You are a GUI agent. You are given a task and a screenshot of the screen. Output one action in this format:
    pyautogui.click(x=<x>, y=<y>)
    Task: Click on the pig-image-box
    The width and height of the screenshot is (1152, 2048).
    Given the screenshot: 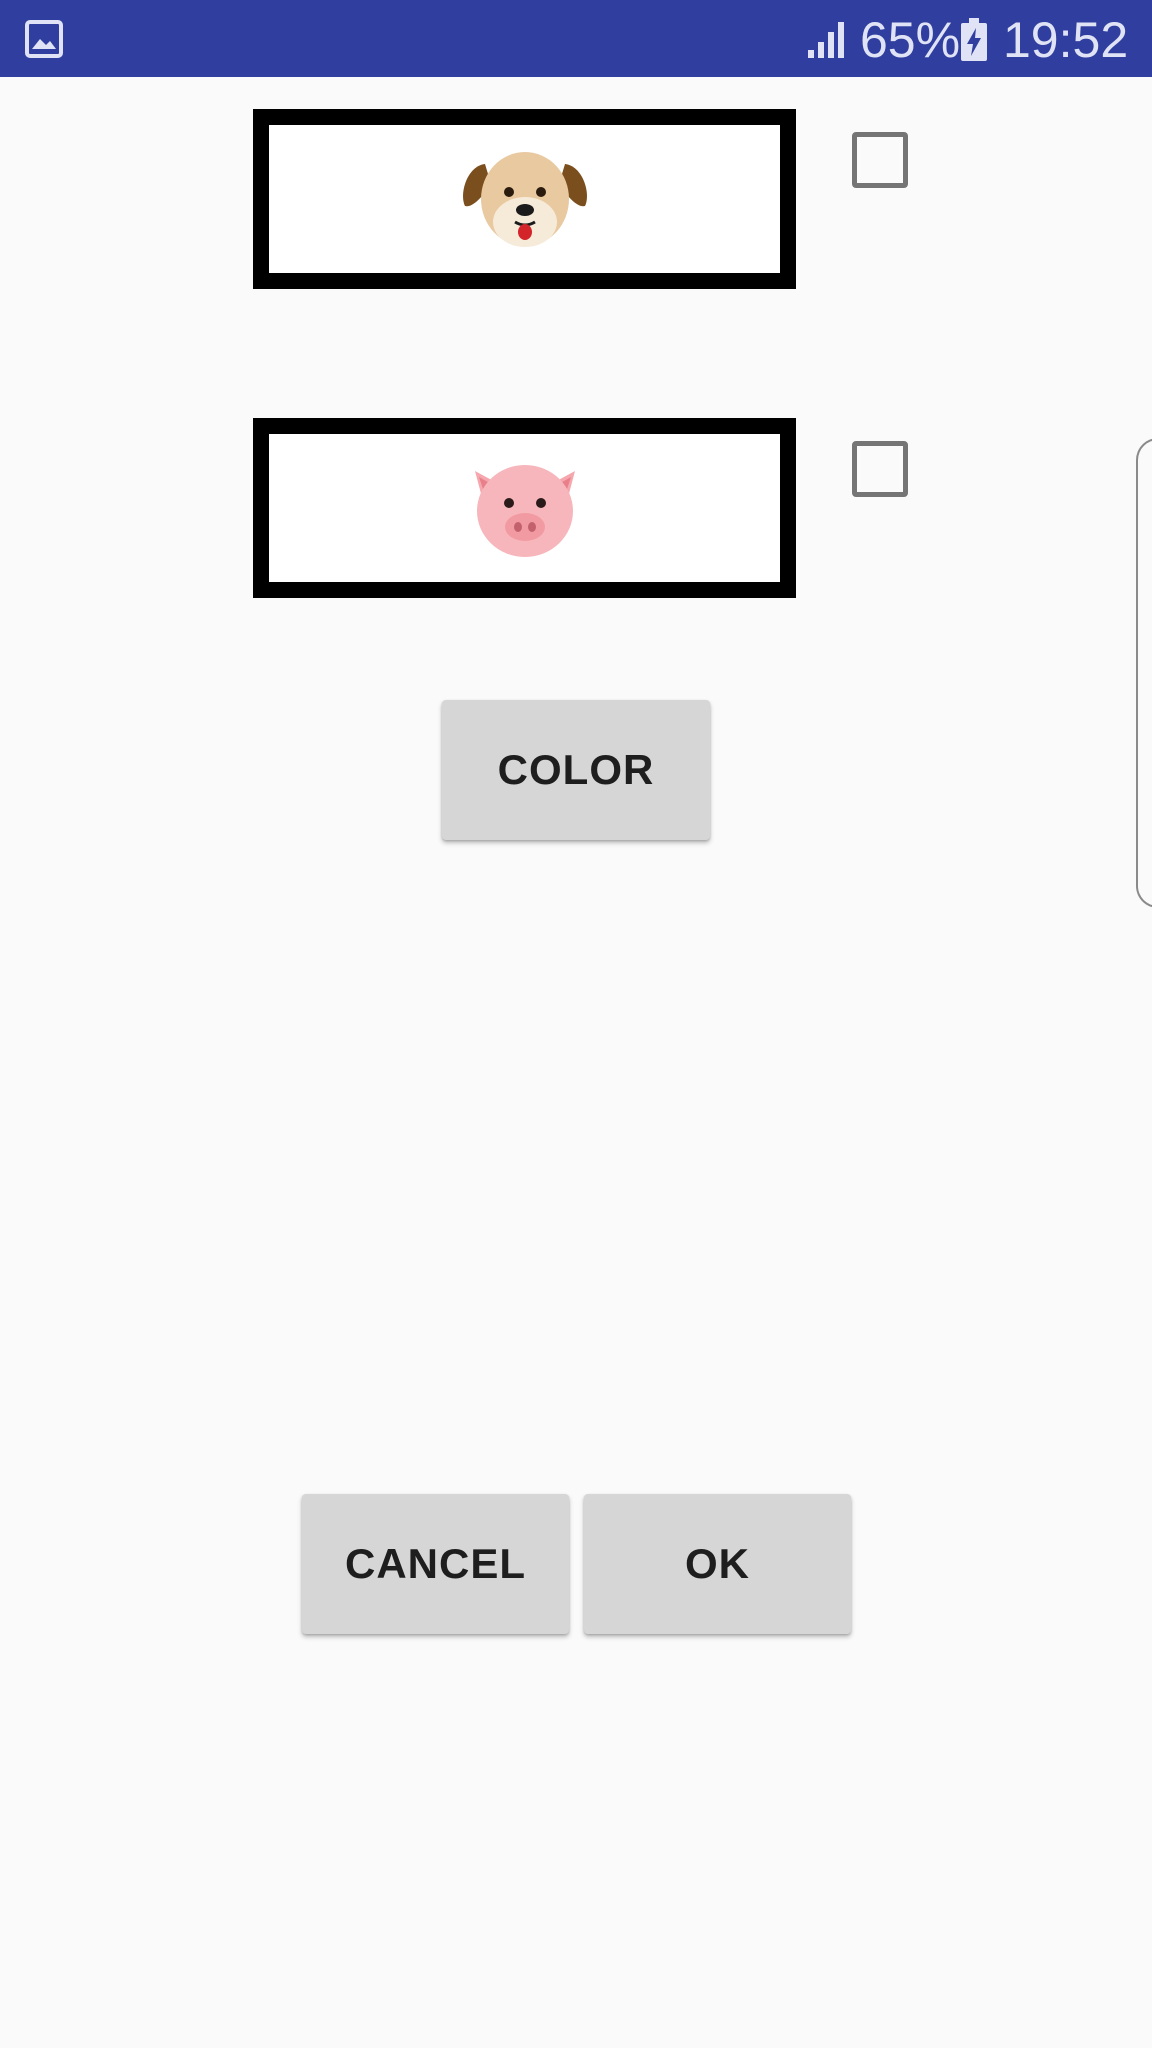 What is the action you would take?
    pyautogui.click(x=524, y=508)
    